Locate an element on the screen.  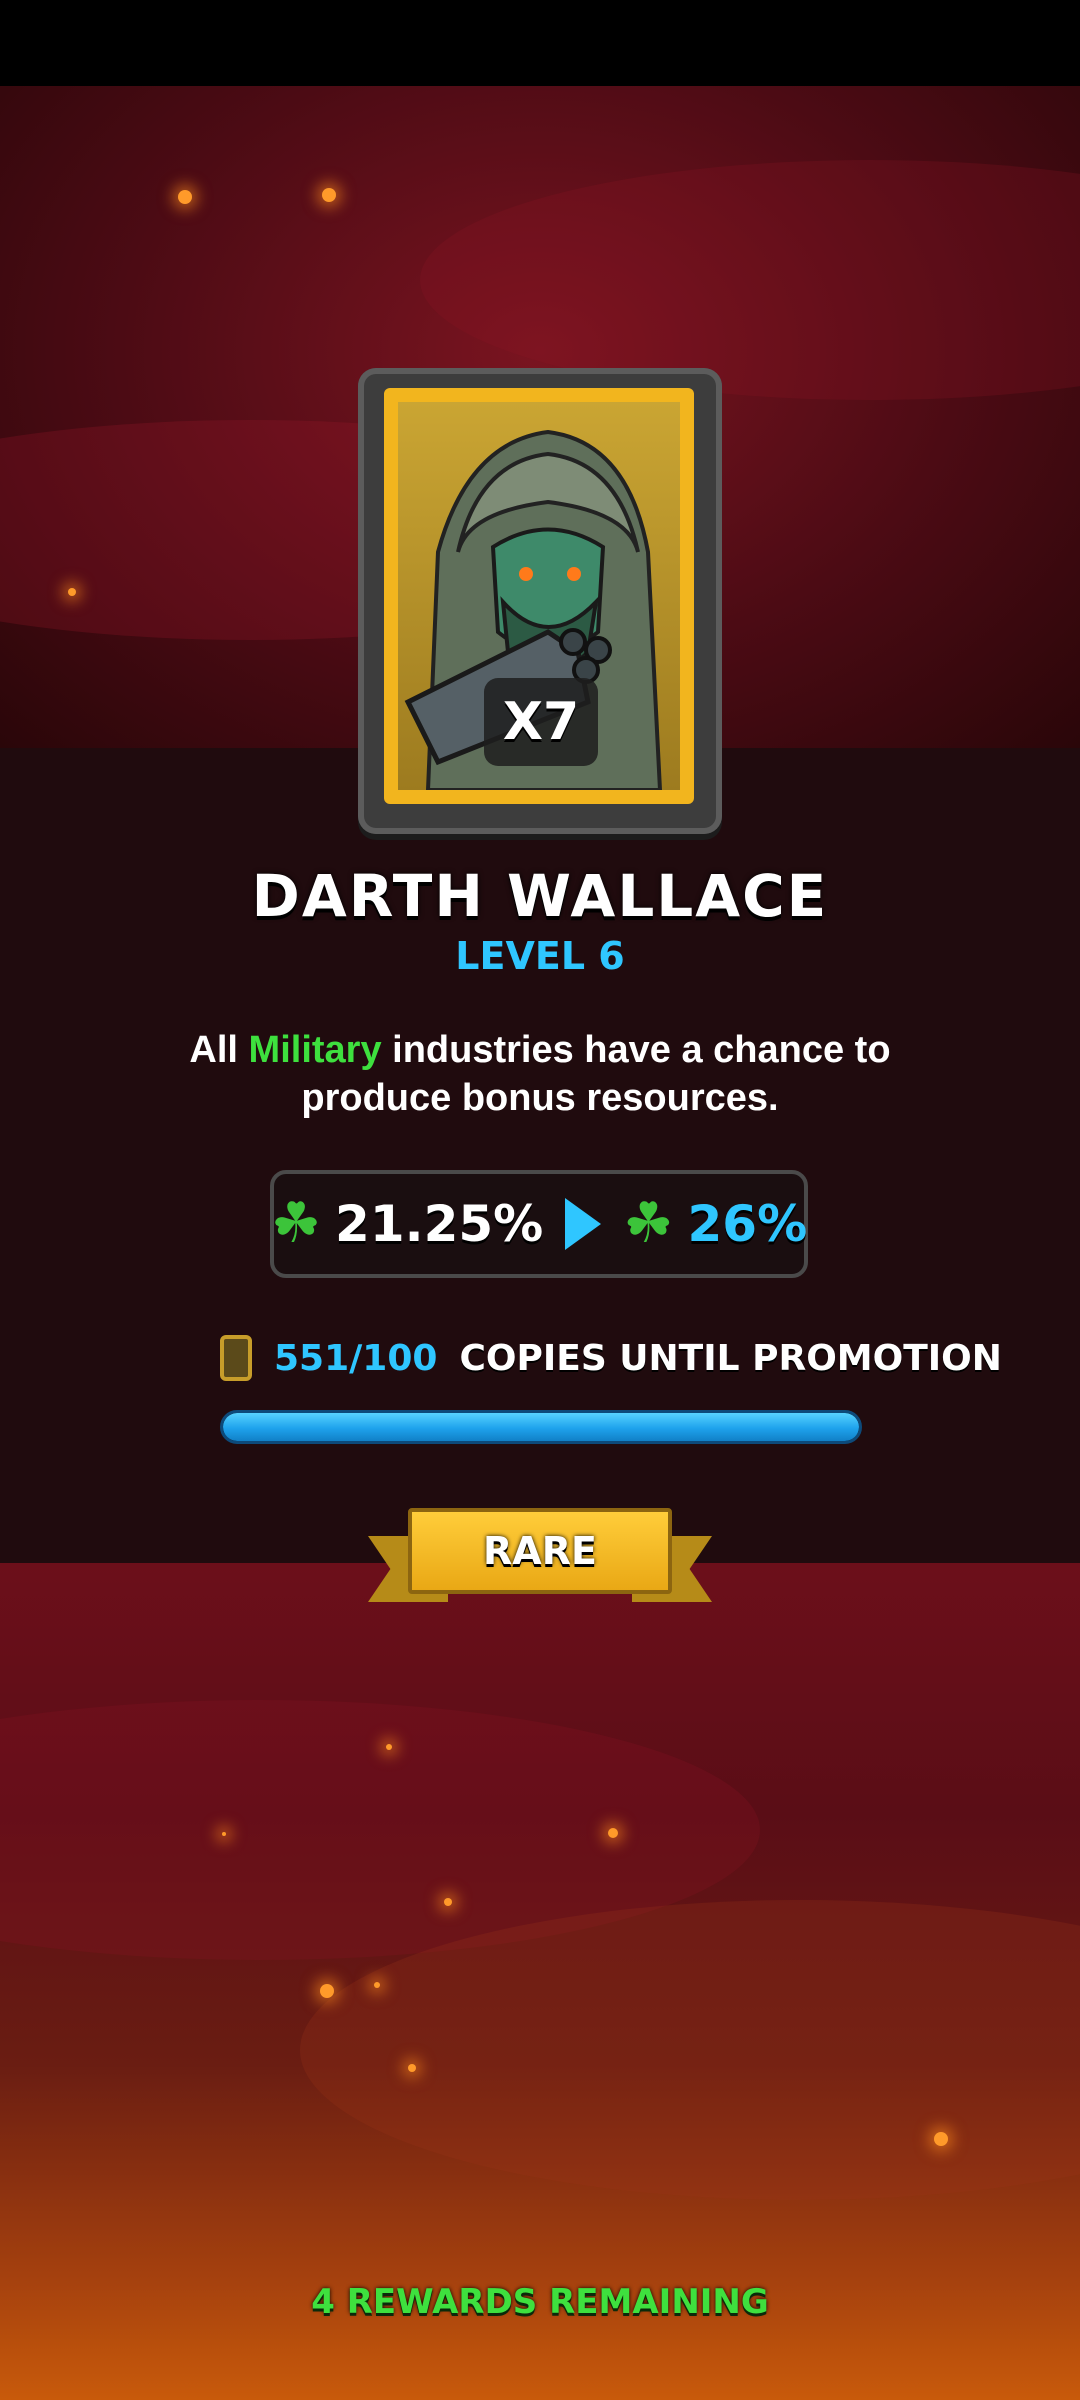
rarity-label: RARE is located at coordinates (540, 1551).